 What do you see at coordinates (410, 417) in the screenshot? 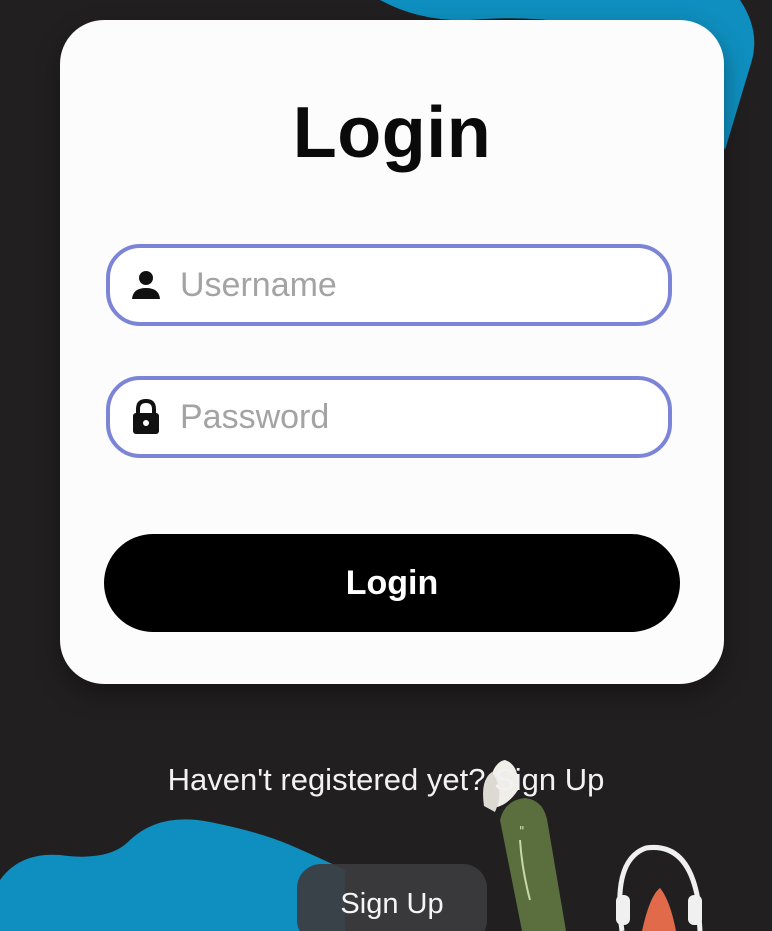
I see `password-input` at bounding box center [410, 417].